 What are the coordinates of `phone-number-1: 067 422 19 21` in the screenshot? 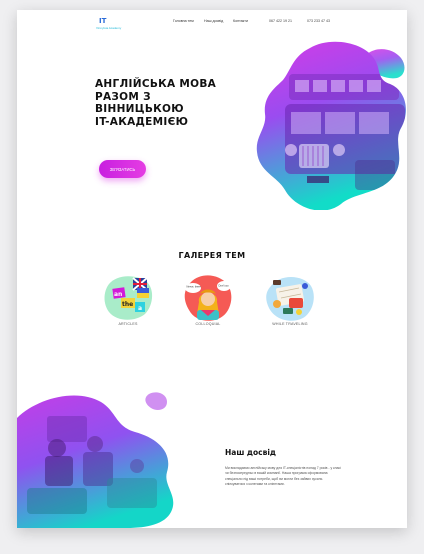 It's located at (280, 21).